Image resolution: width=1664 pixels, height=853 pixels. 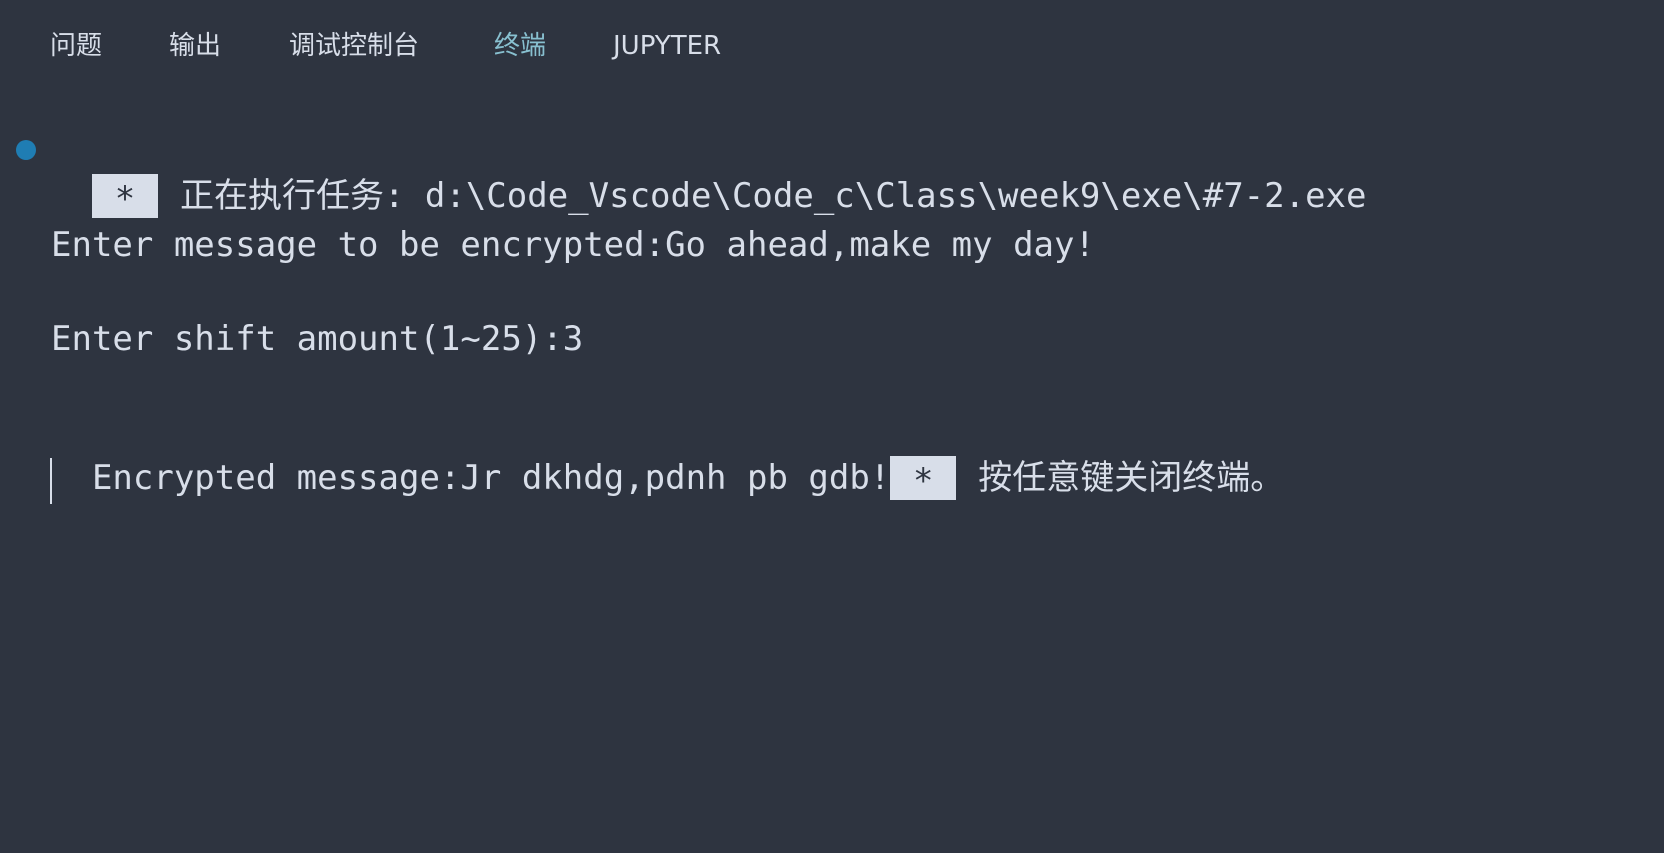 What do you see at coordinates (195, 46) in the screenshot?
I see `tab-output: 输出` at bounding box center [195, 46].